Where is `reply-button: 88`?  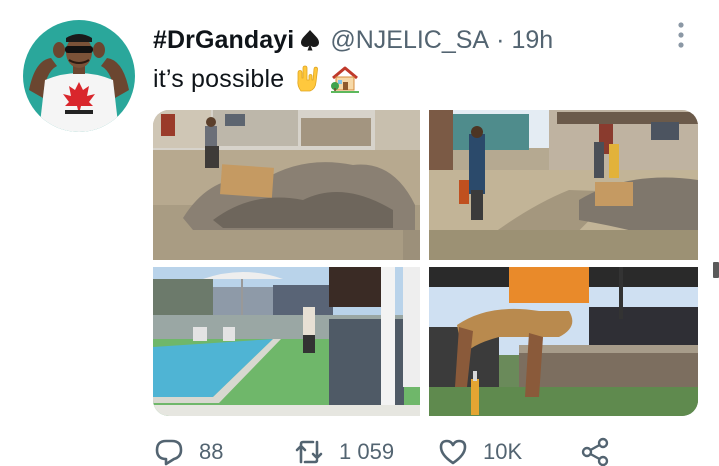 reply-button: 88 is located at coordinates (188, 451).